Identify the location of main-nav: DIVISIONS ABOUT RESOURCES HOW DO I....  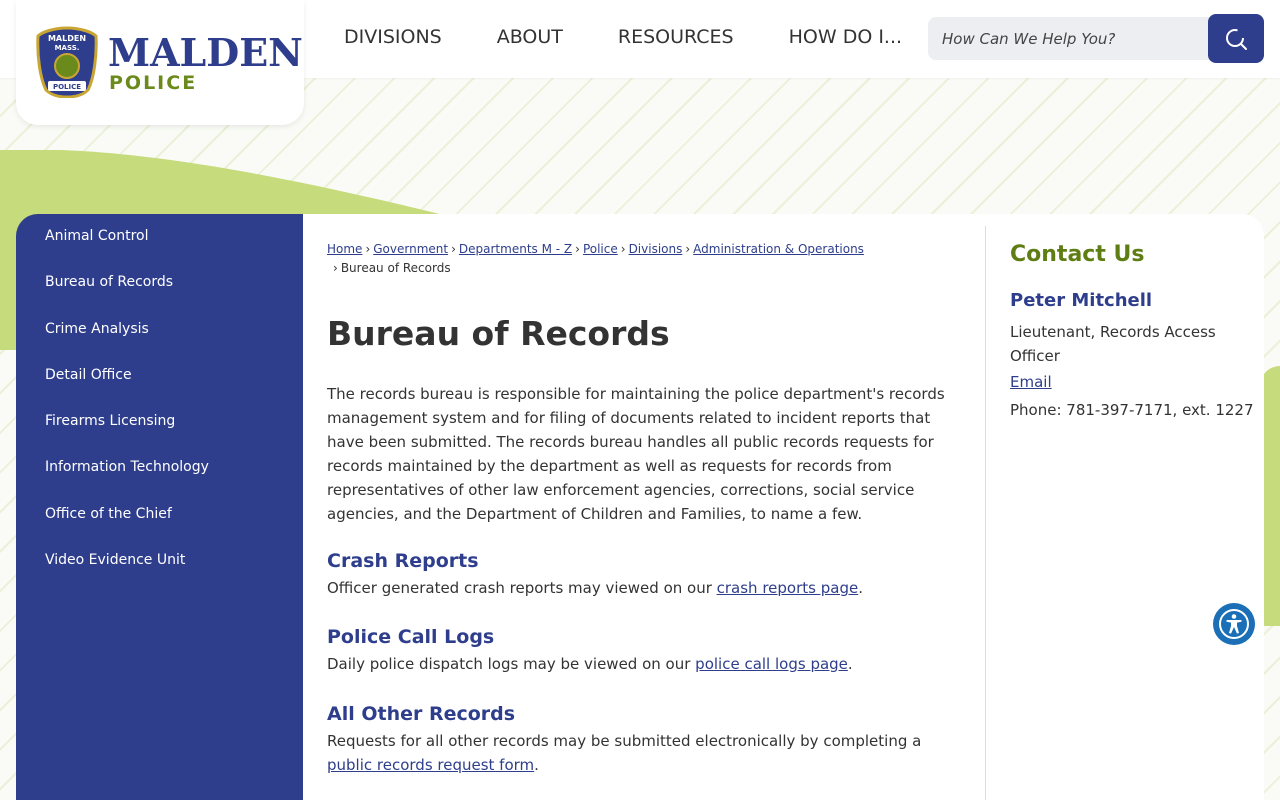
(650, 37).